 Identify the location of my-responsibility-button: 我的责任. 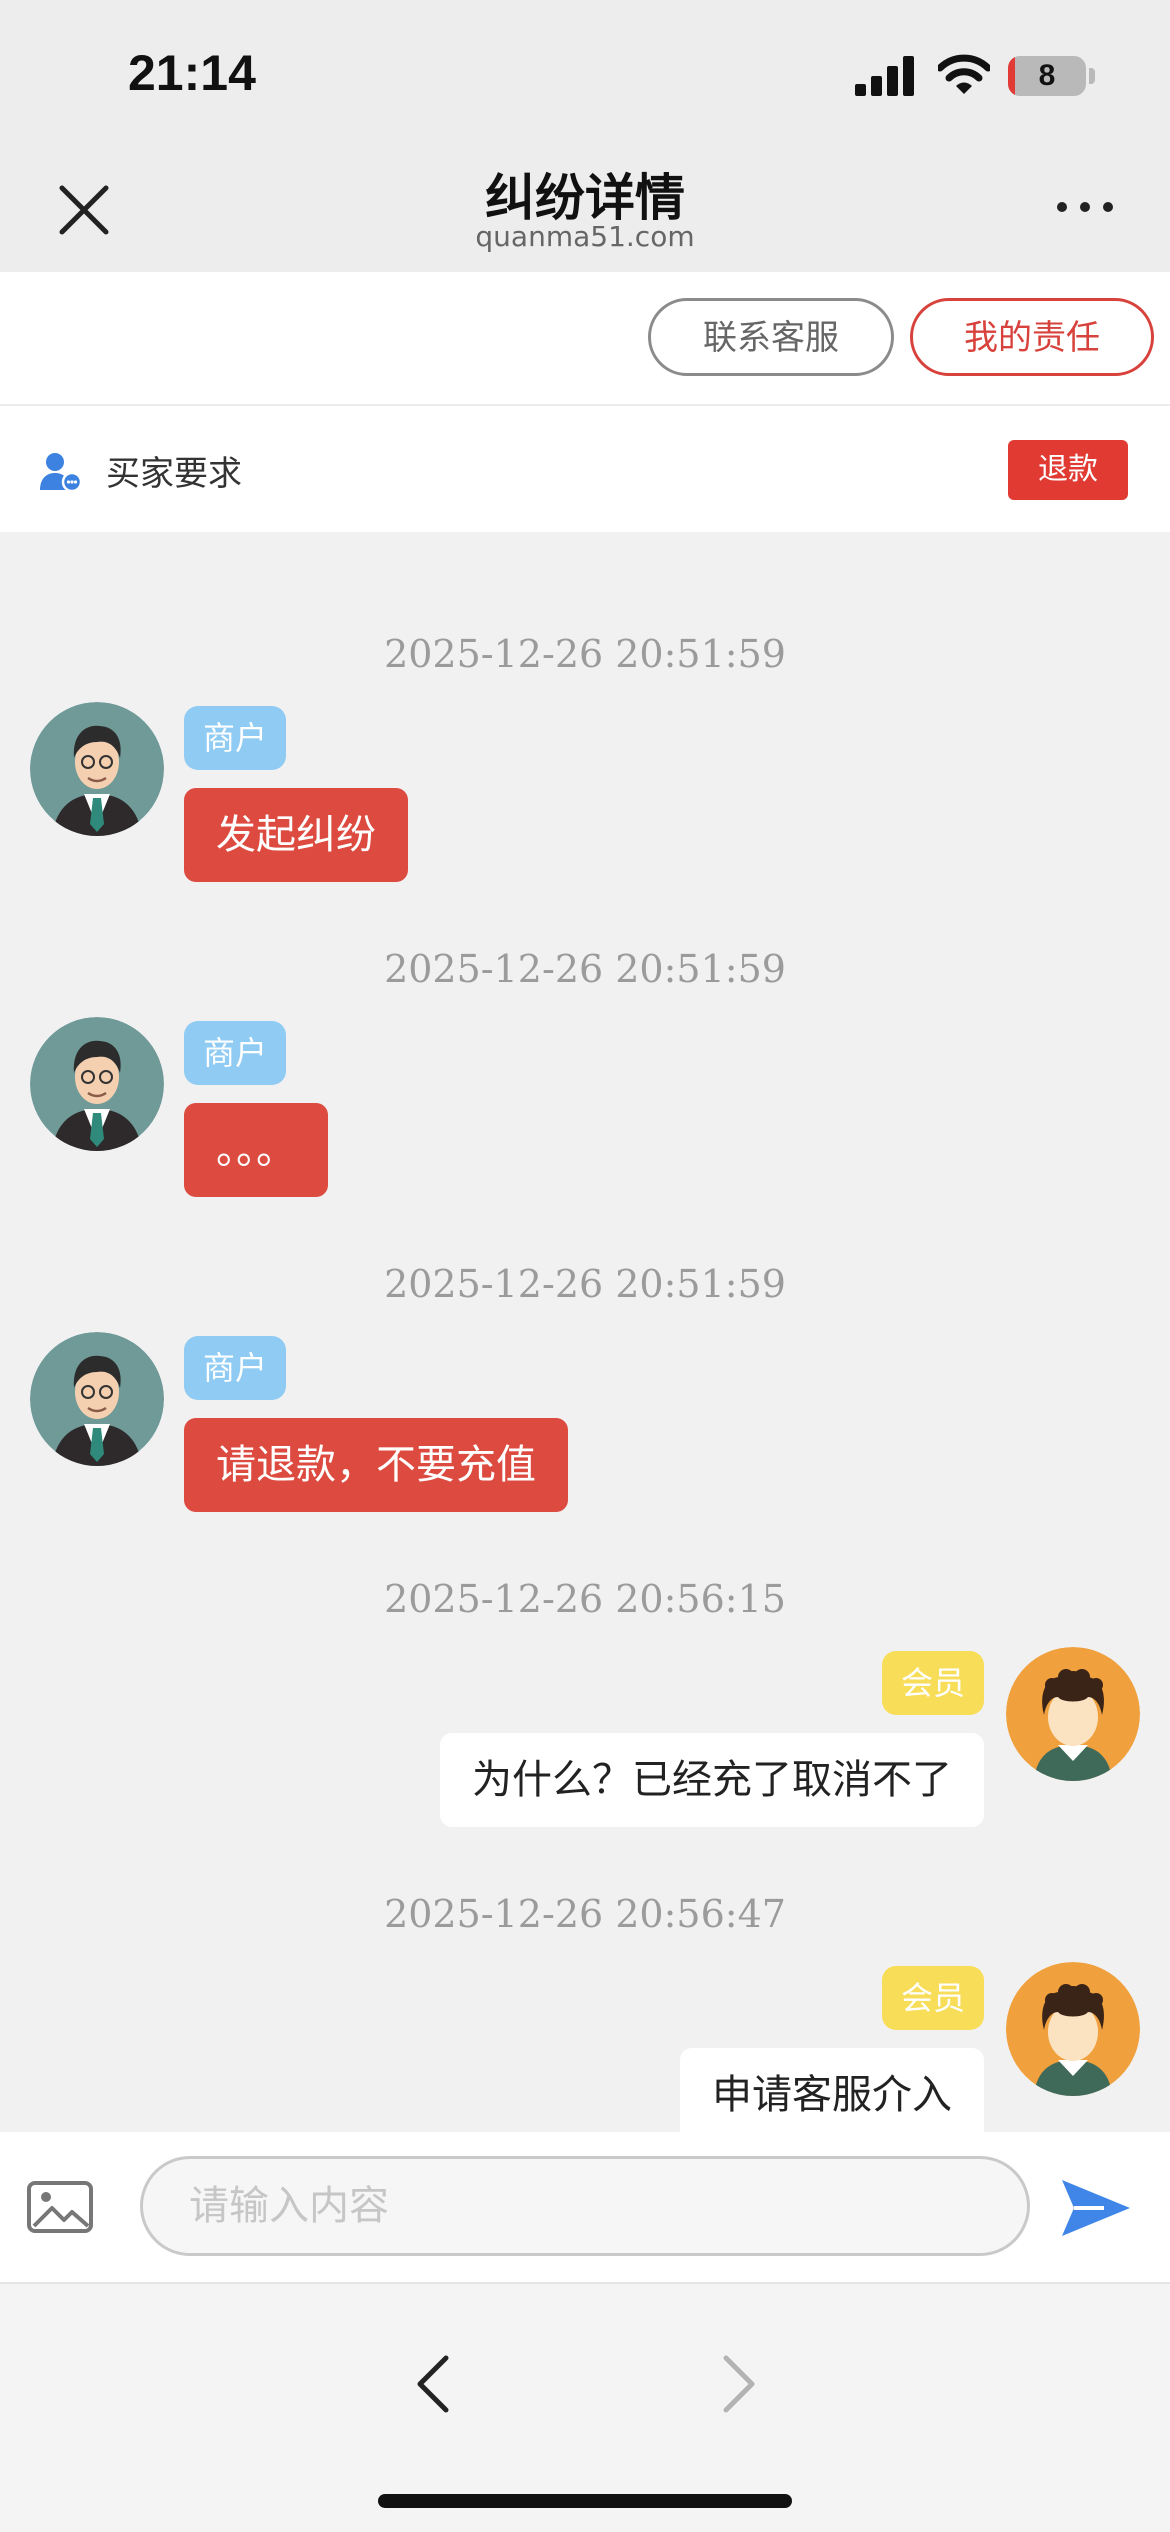
(1032, 337).